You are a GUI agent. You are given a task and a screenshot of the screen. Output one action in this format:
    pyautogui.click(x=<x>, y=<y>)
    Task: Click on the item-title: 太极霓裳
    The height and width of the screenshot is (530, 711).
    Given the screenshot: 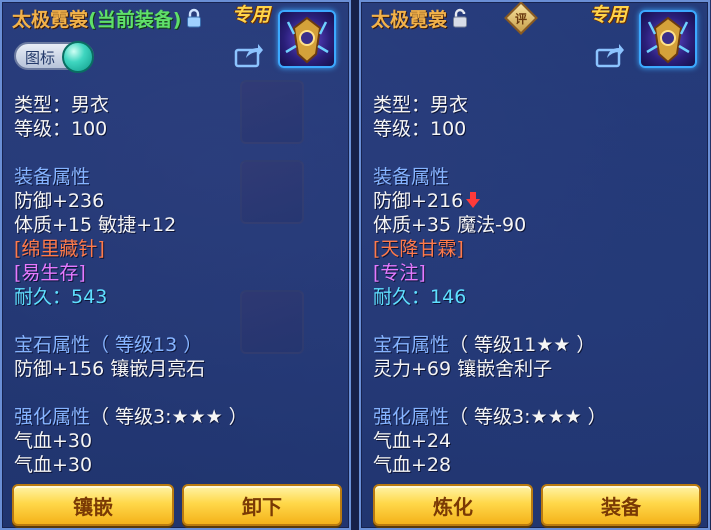 What is the action you would take?
    pyautogui.click(x=419, y=18)
    